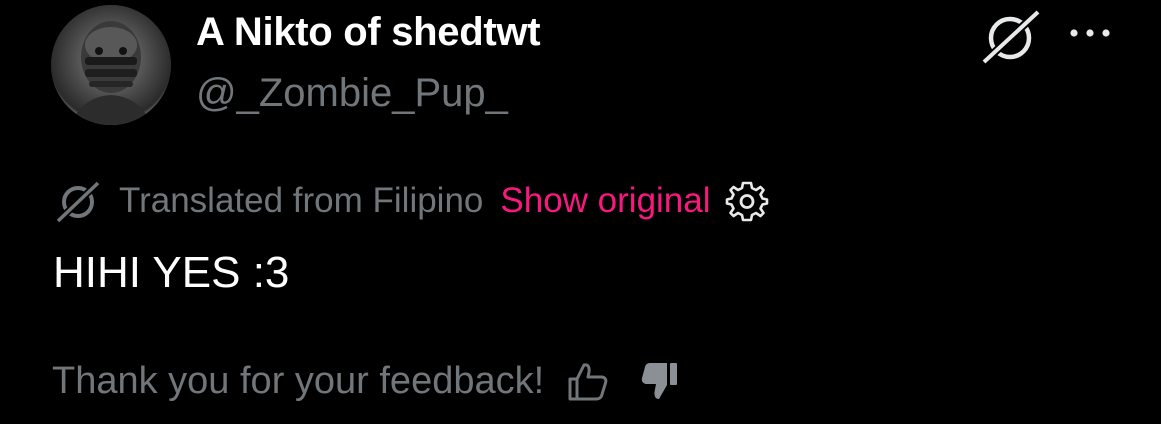 The width and height of the screenshot is (1161, 424). I want to click on more-options-icon, so click(1090, 33).